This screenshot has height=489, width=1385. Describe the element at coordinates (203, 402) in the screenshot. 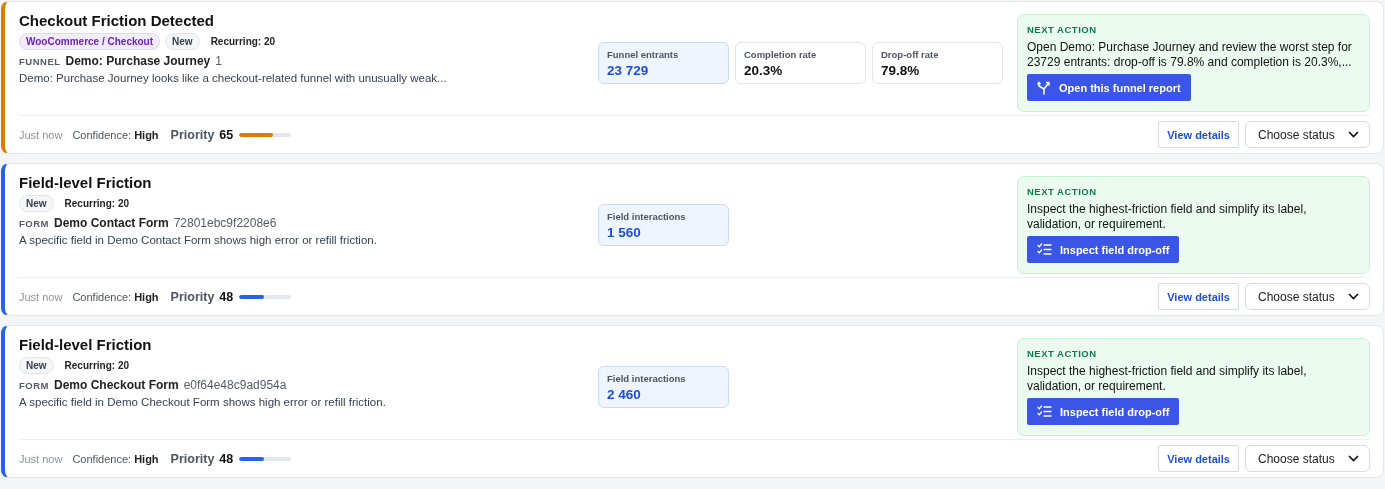

I see `description: A specific field in Demo Checkout Form shows high error or refill friction.` at that location.